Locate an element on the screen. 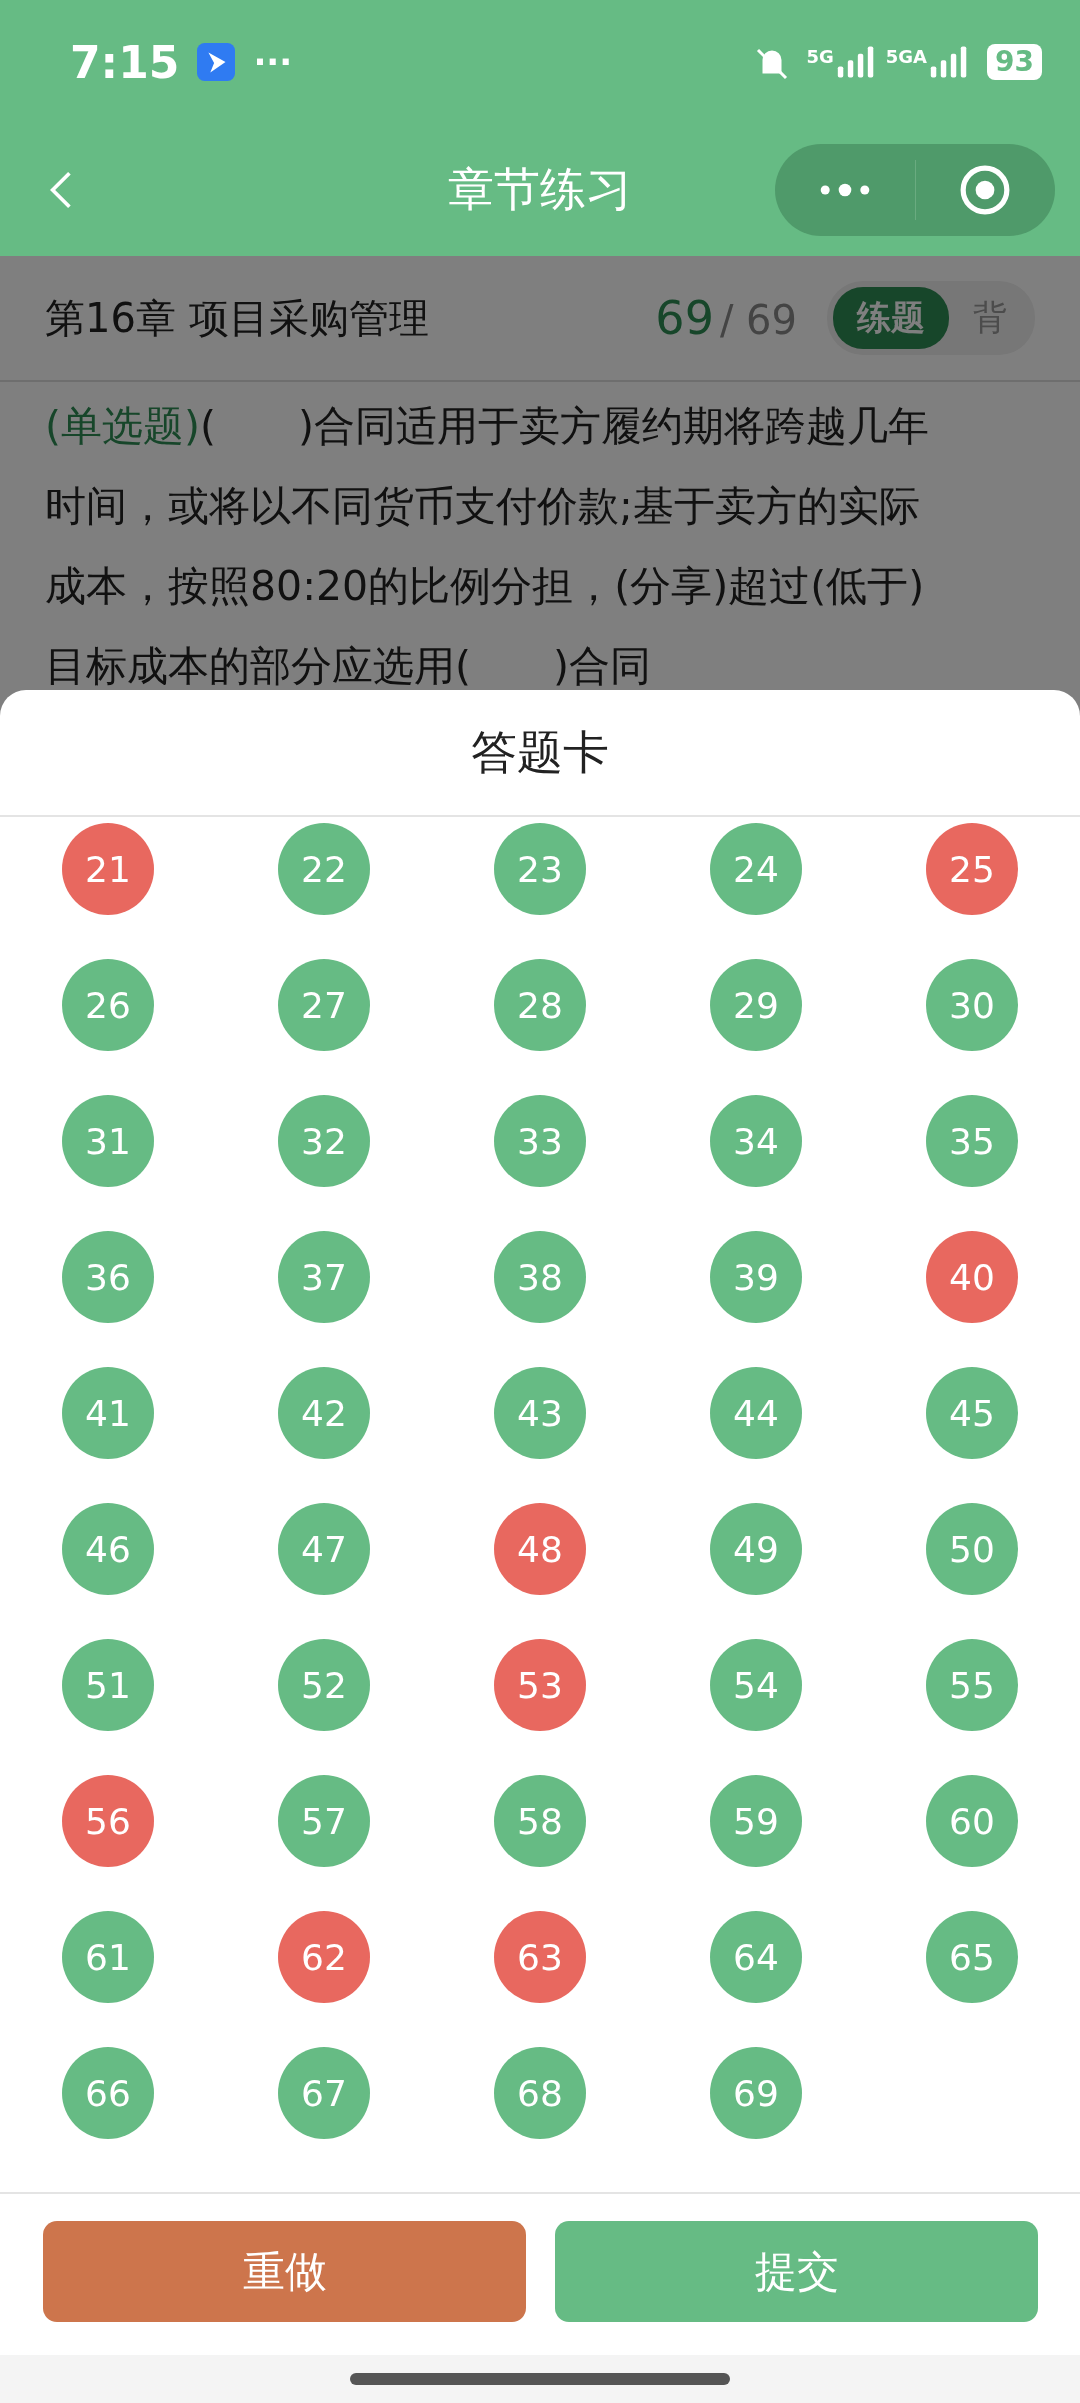  question-number-circle: 50 is located at coordinates (972, 1549).